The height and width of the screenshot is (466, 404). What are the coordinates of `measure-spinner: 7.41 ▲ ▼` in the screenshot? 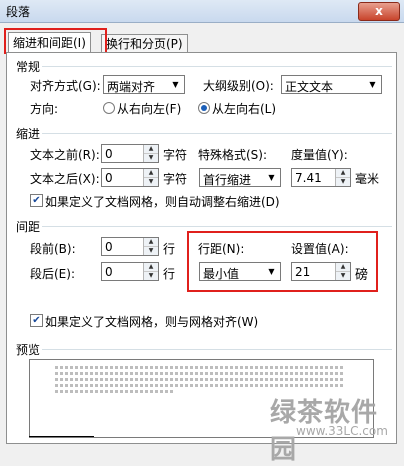 It's located at (321, 177).